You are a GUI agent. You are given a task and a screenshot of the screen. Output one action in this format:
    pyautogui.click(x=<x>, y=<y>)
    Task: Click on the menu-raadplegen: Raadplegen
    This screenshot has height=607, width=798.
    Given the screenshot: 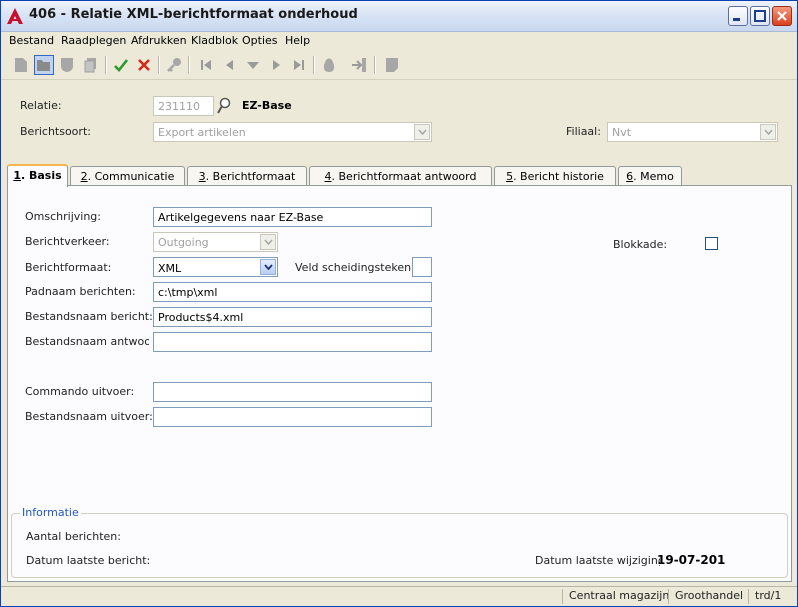 What is the action you would take?
    pyautogui.click(x=93, y=40)
    